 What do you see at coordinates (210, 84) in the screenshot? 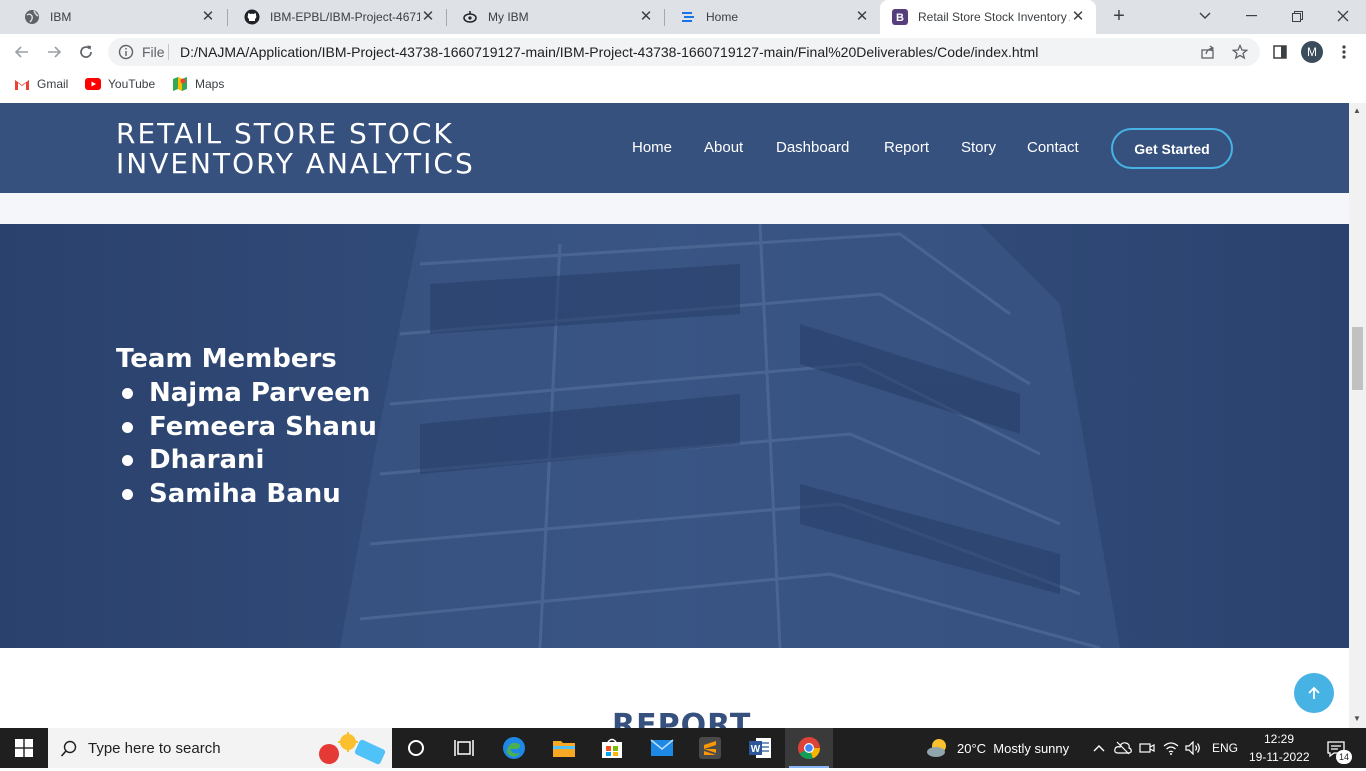
I see `bookmark-label: Maps` at bounding box center [210, 84].